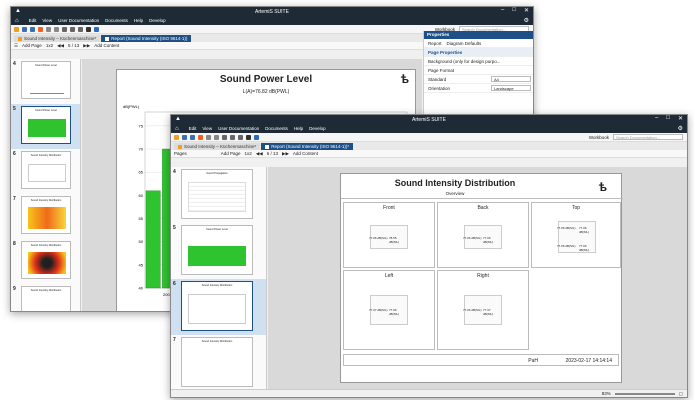 The height and width of the screenshot is (400, 694). I want to click on page-nav: 5 / 13, so click(73, 45).